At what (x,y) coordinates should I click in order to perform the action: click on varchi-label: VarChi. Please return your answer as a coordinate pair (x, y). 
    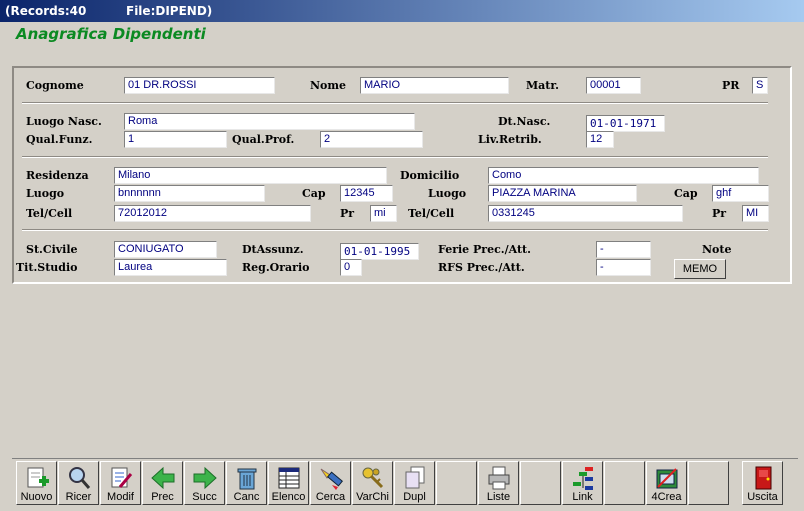
    Looking at the image, I should click on (372, 497).